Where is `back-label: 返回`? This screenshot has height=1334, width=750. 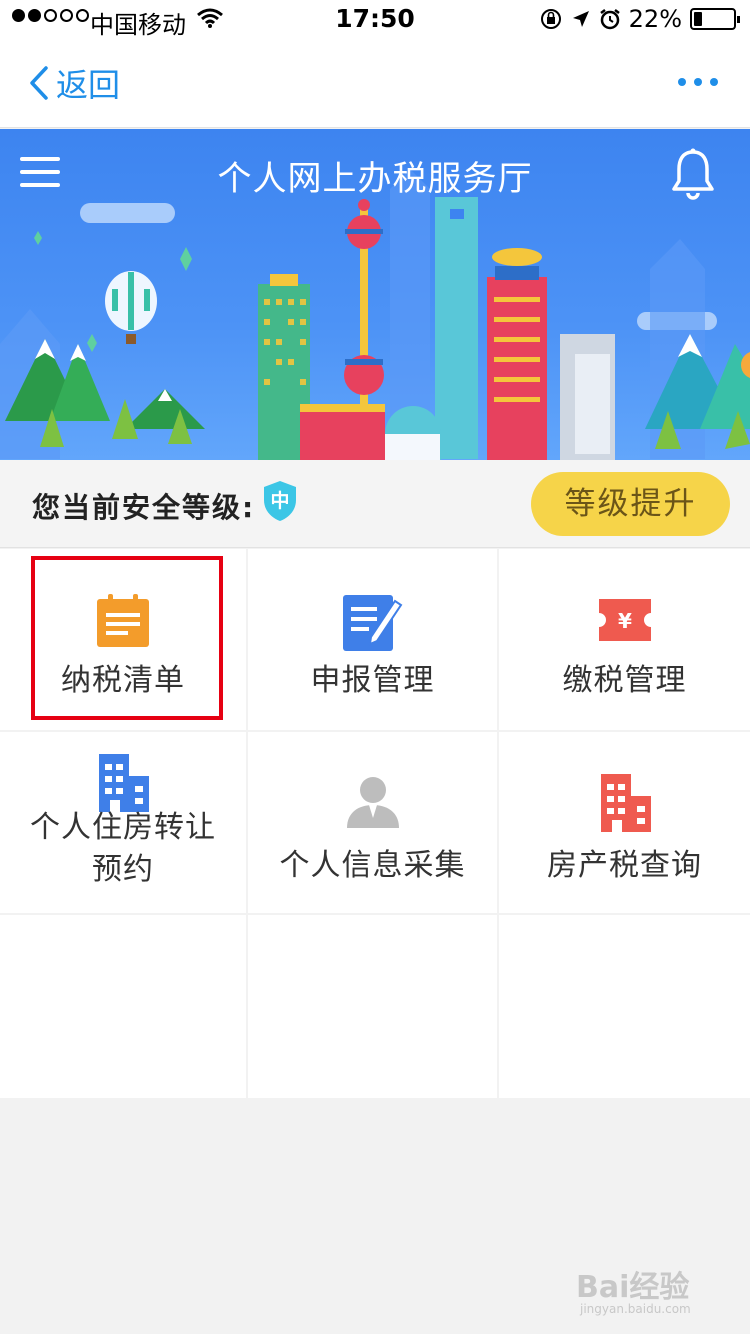 back-label: 返回 is located at coordinates (88, 85).